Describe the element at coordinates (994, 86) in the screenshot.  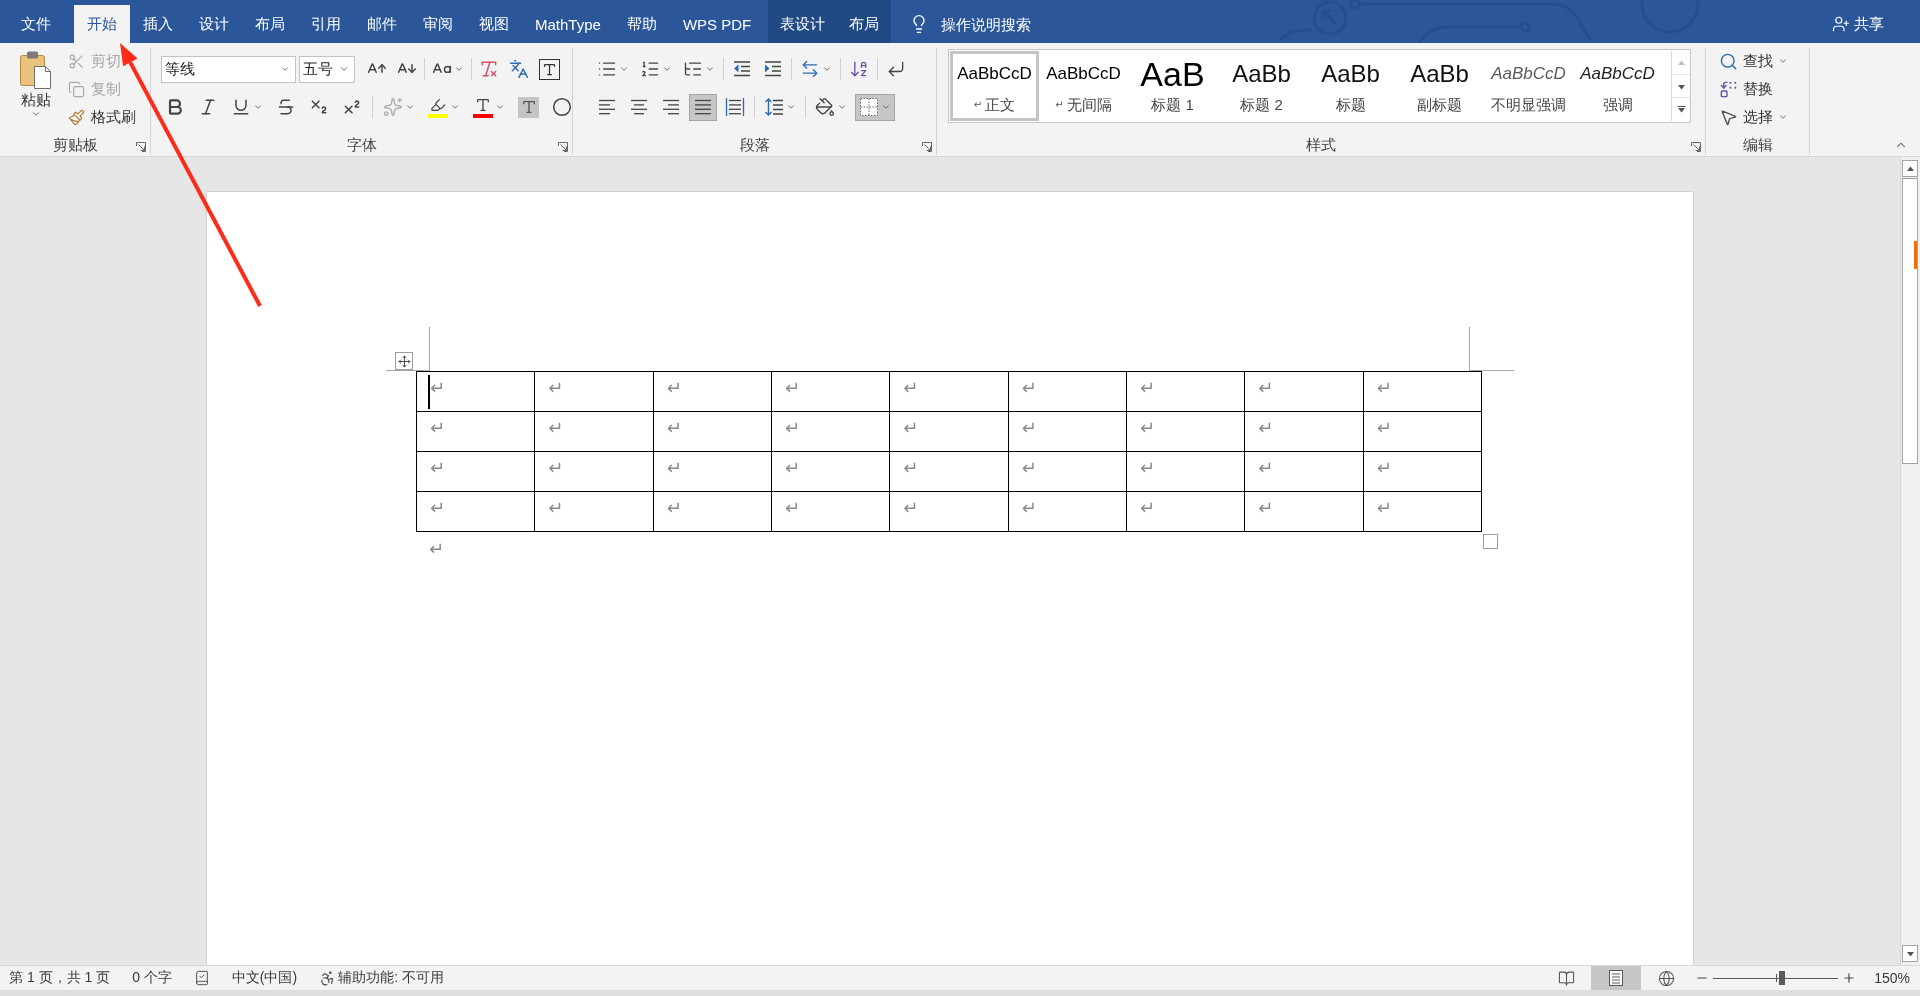
I see `style-gallery-item: AaBbCcD ↵ 正文` at that location.